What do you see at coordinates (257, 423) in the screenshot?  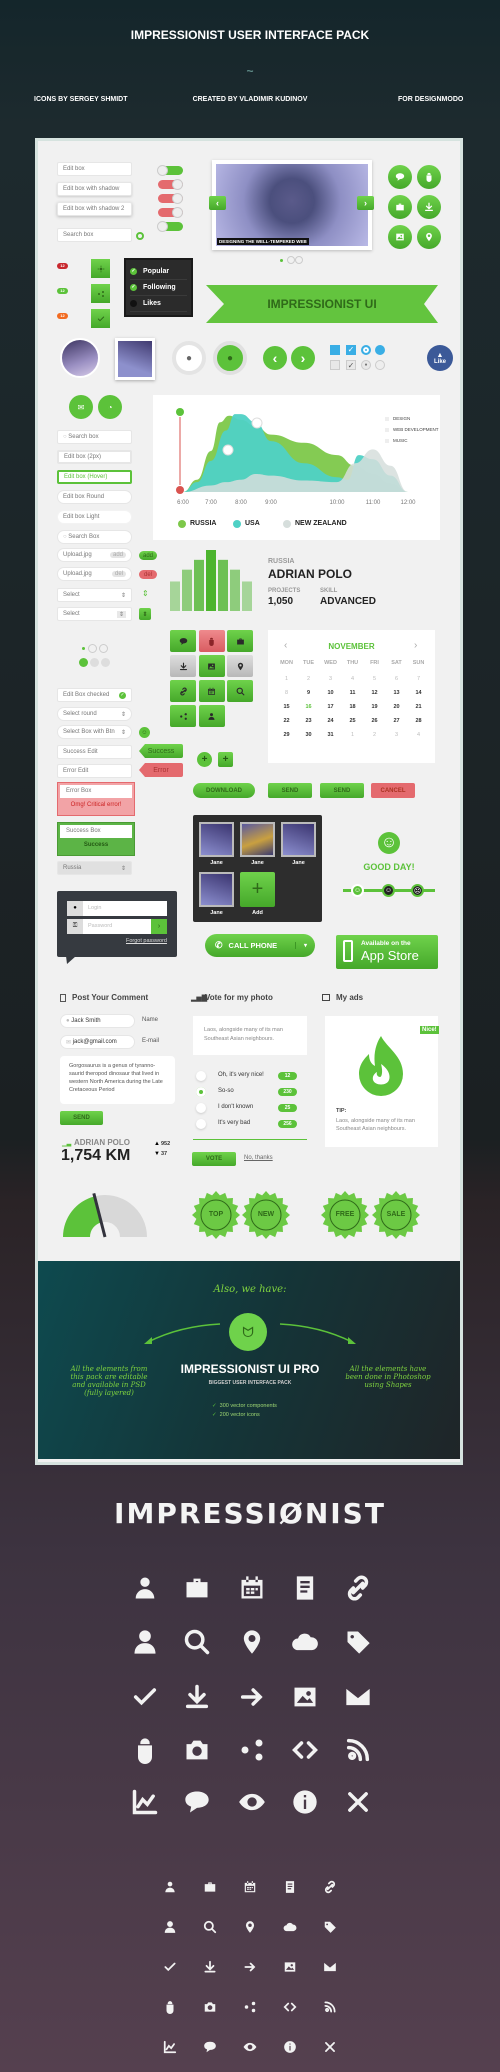 I see `chart-marker-icon` at bounding box center [257, 423].